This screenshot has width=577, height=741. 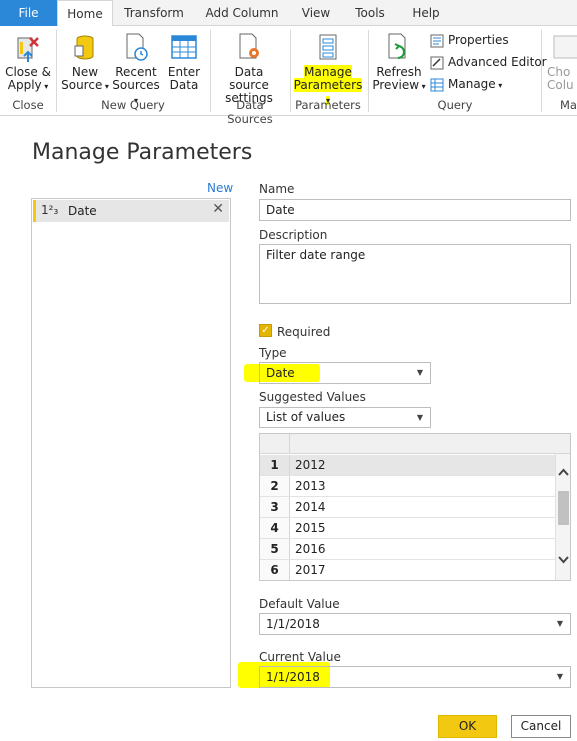 I want to click on parameter-list-item: 1²₃ Date ✕, so click(x=131, y=211).